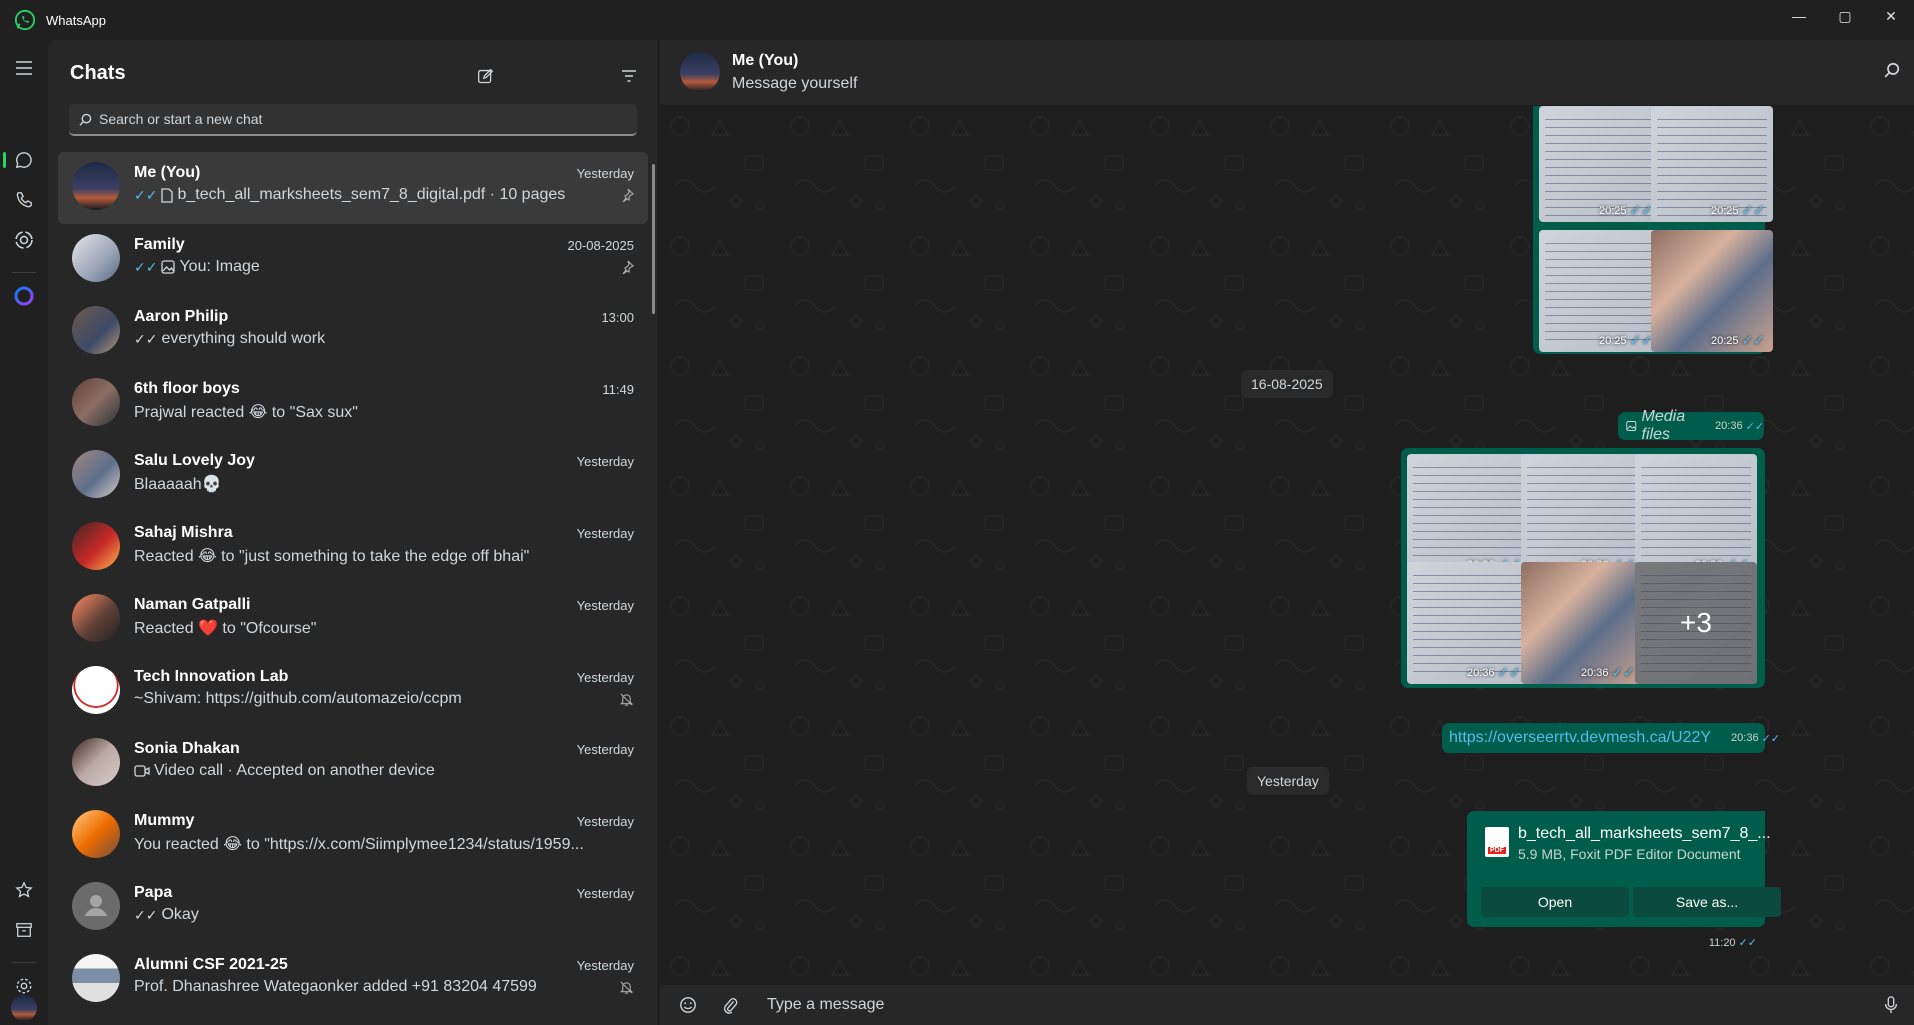 This screenshot has height=1025, width=1914. Describe the element at coordinates (1663, 425) in the screenshot. I see `media-files-label: Media files` at that location.